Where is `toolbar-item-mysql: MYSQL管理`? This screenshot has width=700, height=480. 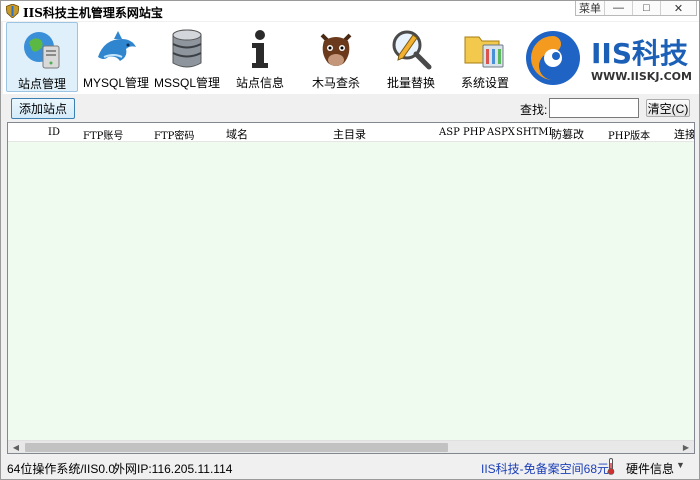 toolbar-item-mysql: MYSQL管理 is located at coordinates (116, 57).